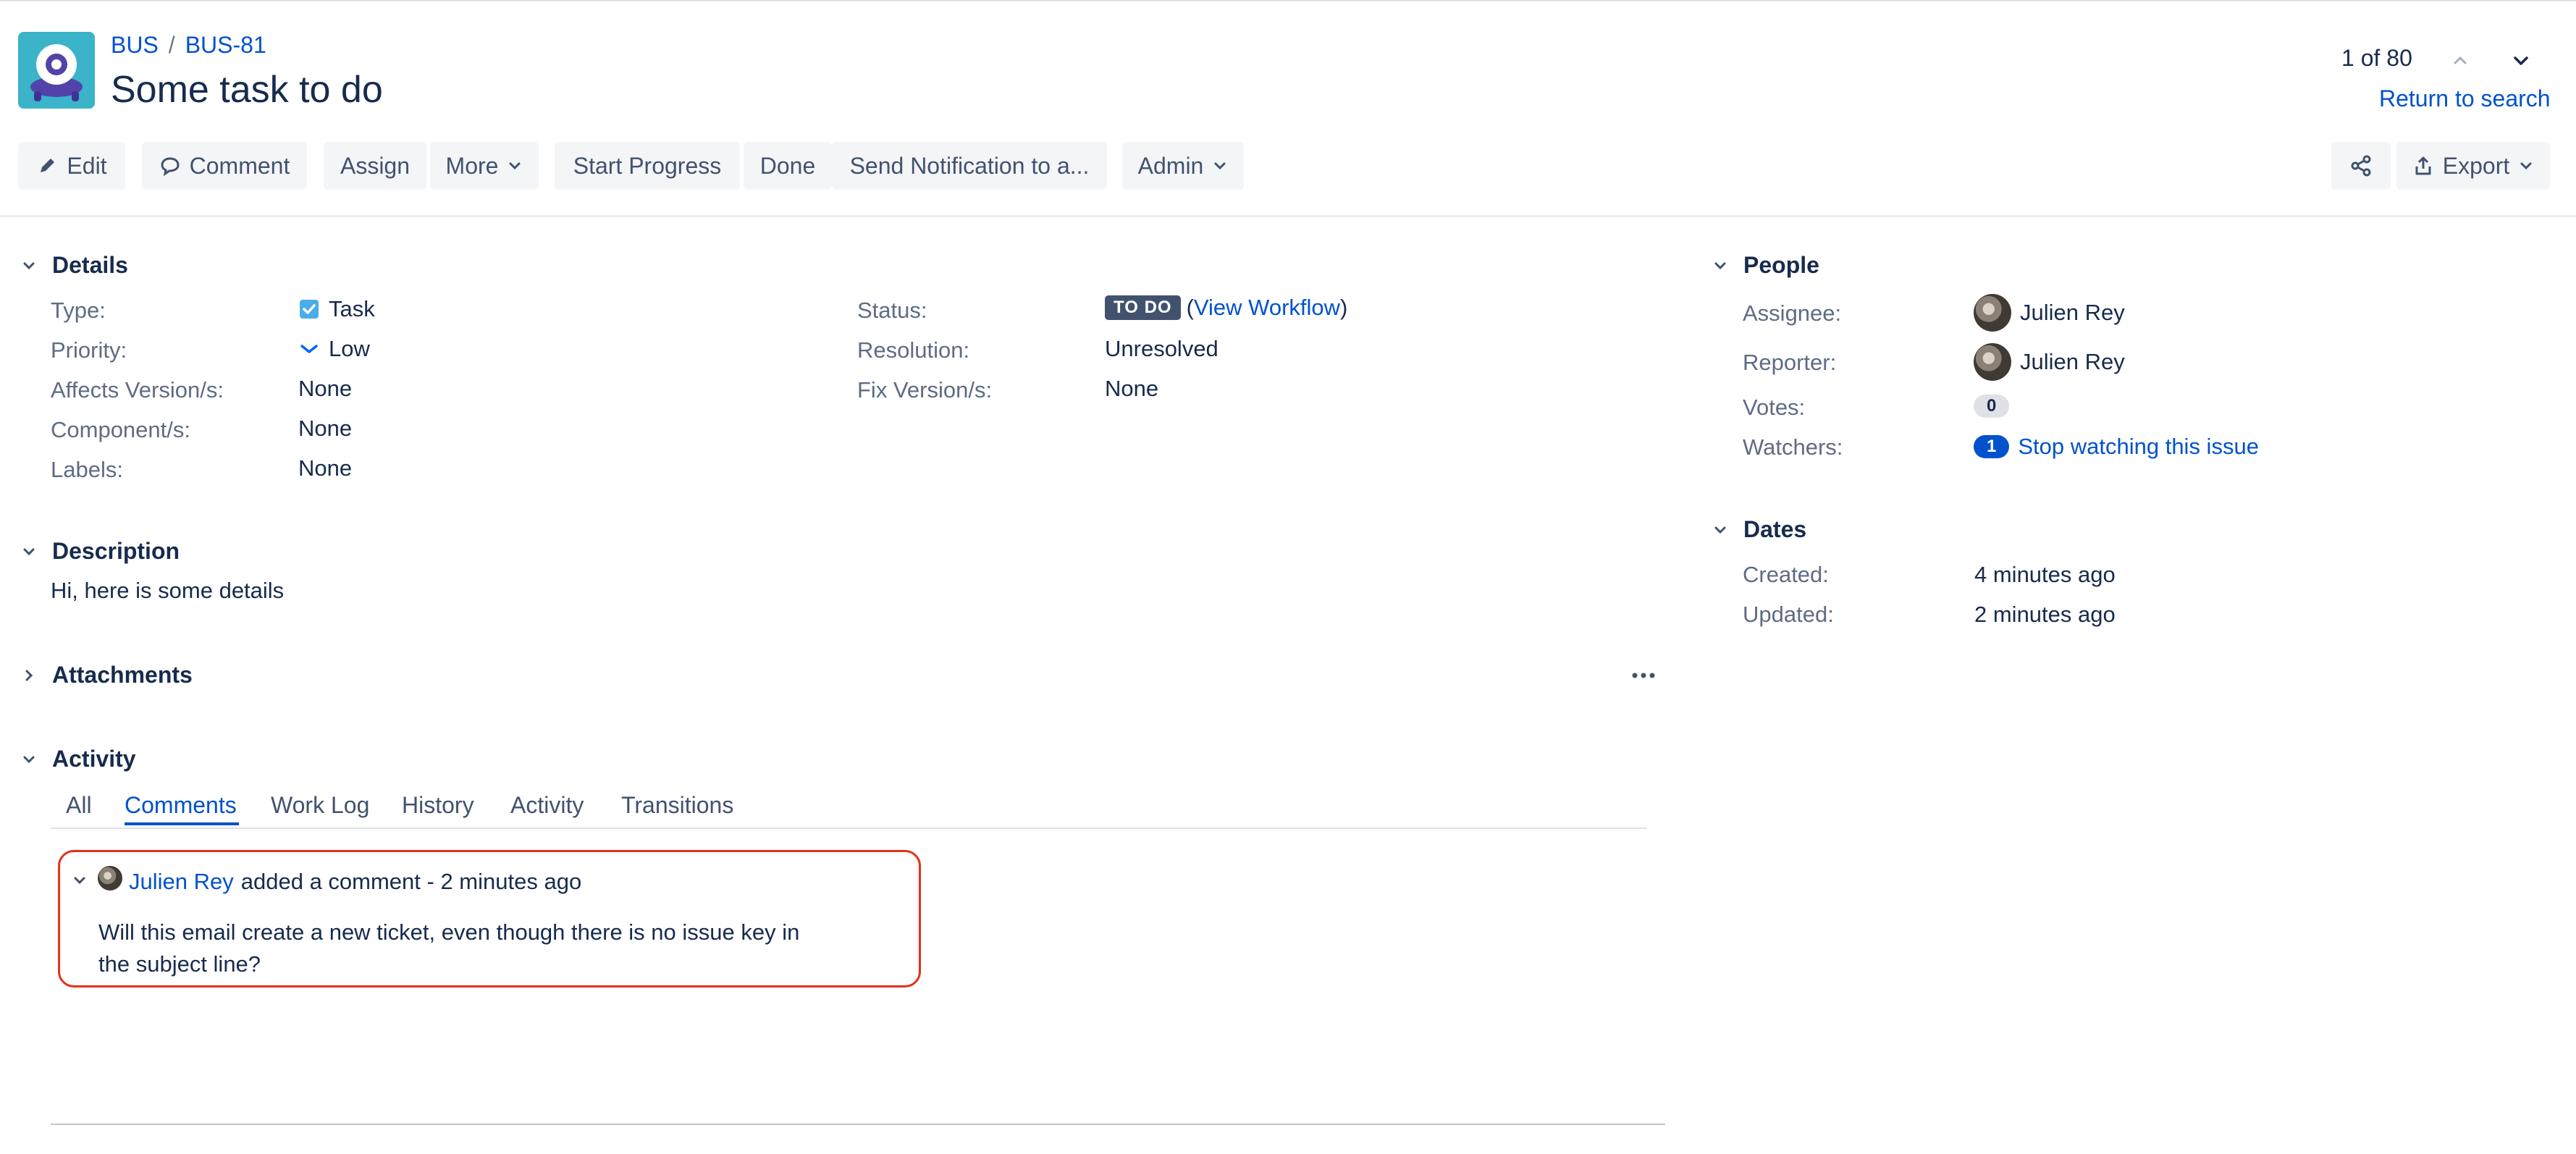  Describe the element at coordinates (2520, 60) in the screenshot. I see `next-issue-icon` at that location.